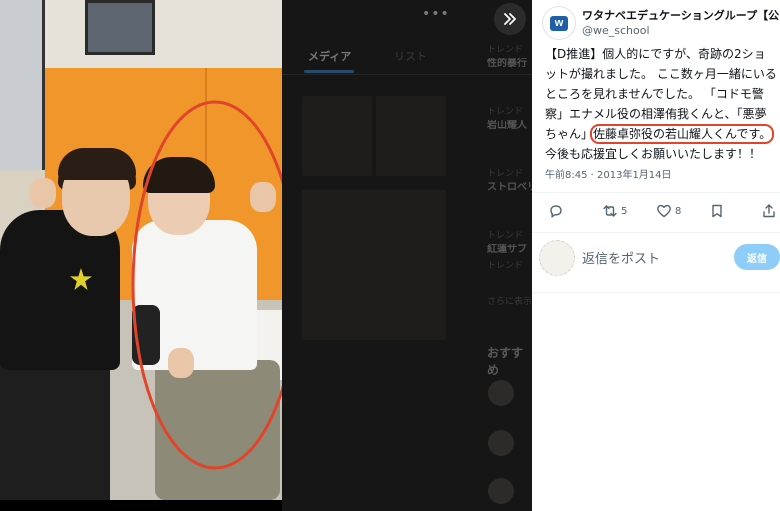 Image resolution: width=780 pixels, height=511 pixels. Describe the element at coordinates (509, 302) in the screenshot. I see `show-more-link: さらに表示` at that location.